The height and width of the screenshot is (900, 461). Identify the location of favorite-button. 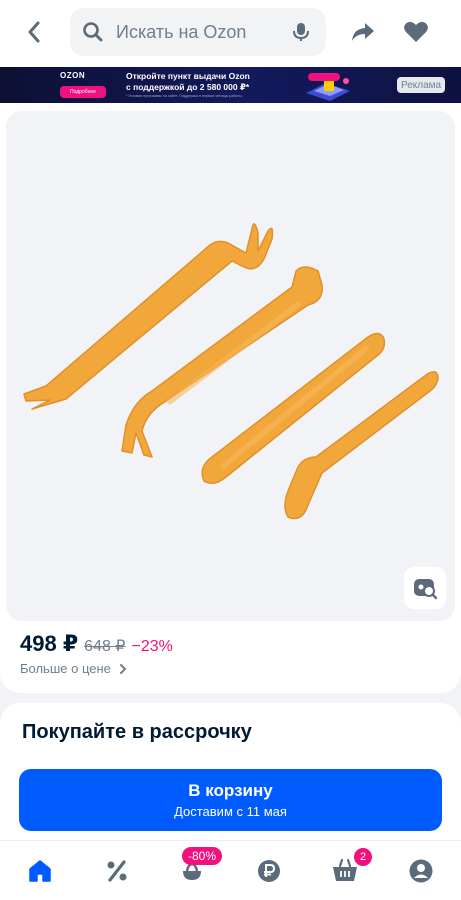
(416, 32).